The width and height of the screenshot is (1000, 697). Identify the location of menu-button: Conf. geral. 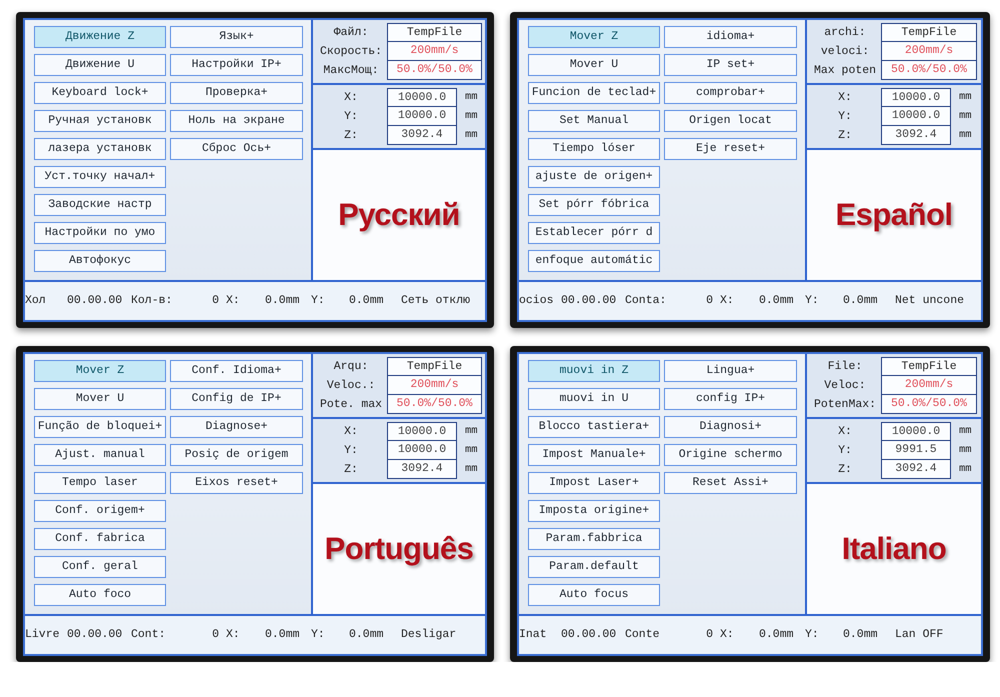
(100, 567).